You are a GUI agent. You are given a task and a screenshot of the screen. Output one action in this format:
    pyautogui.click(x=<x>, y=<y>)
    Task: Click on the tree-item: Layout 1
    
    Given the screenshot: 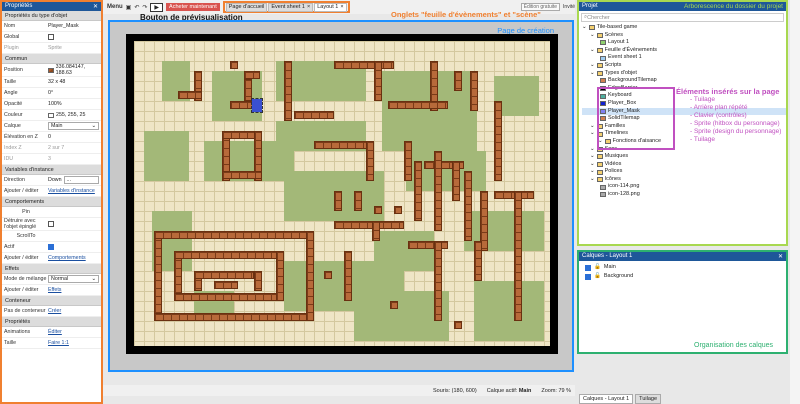 What is the action you would take?
    pyautogui.click(x=684, y=43)
    